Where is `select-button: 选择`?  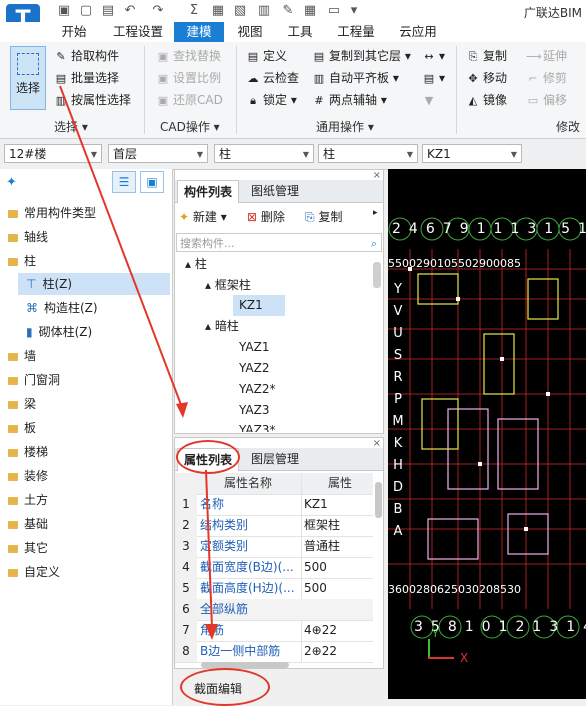 select-button: 选择 is located at coordinates (28, 78).